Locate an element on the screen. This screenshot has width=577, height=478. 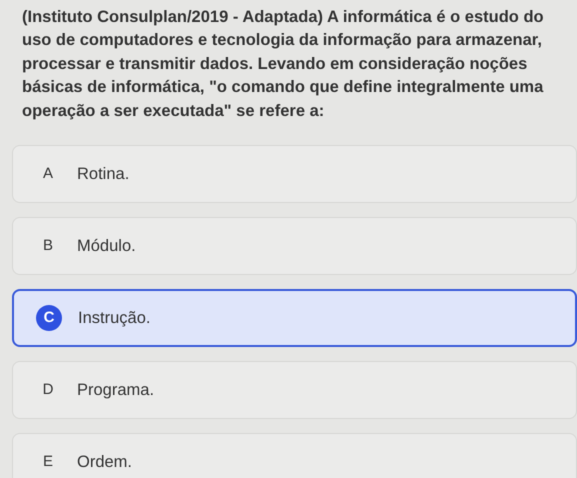
answer-option: E Ordem. is located at coordinates (294, 455).